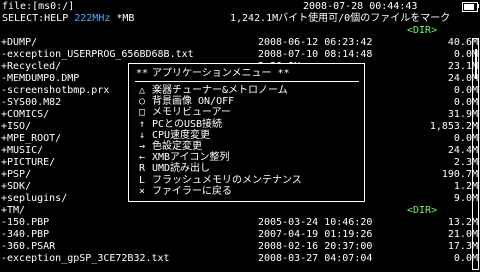  Describe the element at coordinates (85, 258) in the screenshot. I see `file-name: -exception_gpSP_3CE72B32.txt` at that location.